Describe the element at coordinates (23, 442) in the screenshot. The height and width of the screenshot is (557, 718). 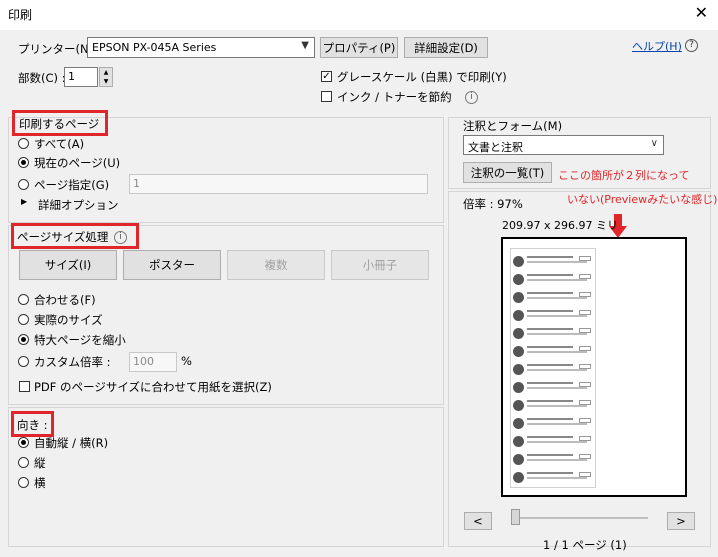
I see `orientation-auto-radio` at that location.